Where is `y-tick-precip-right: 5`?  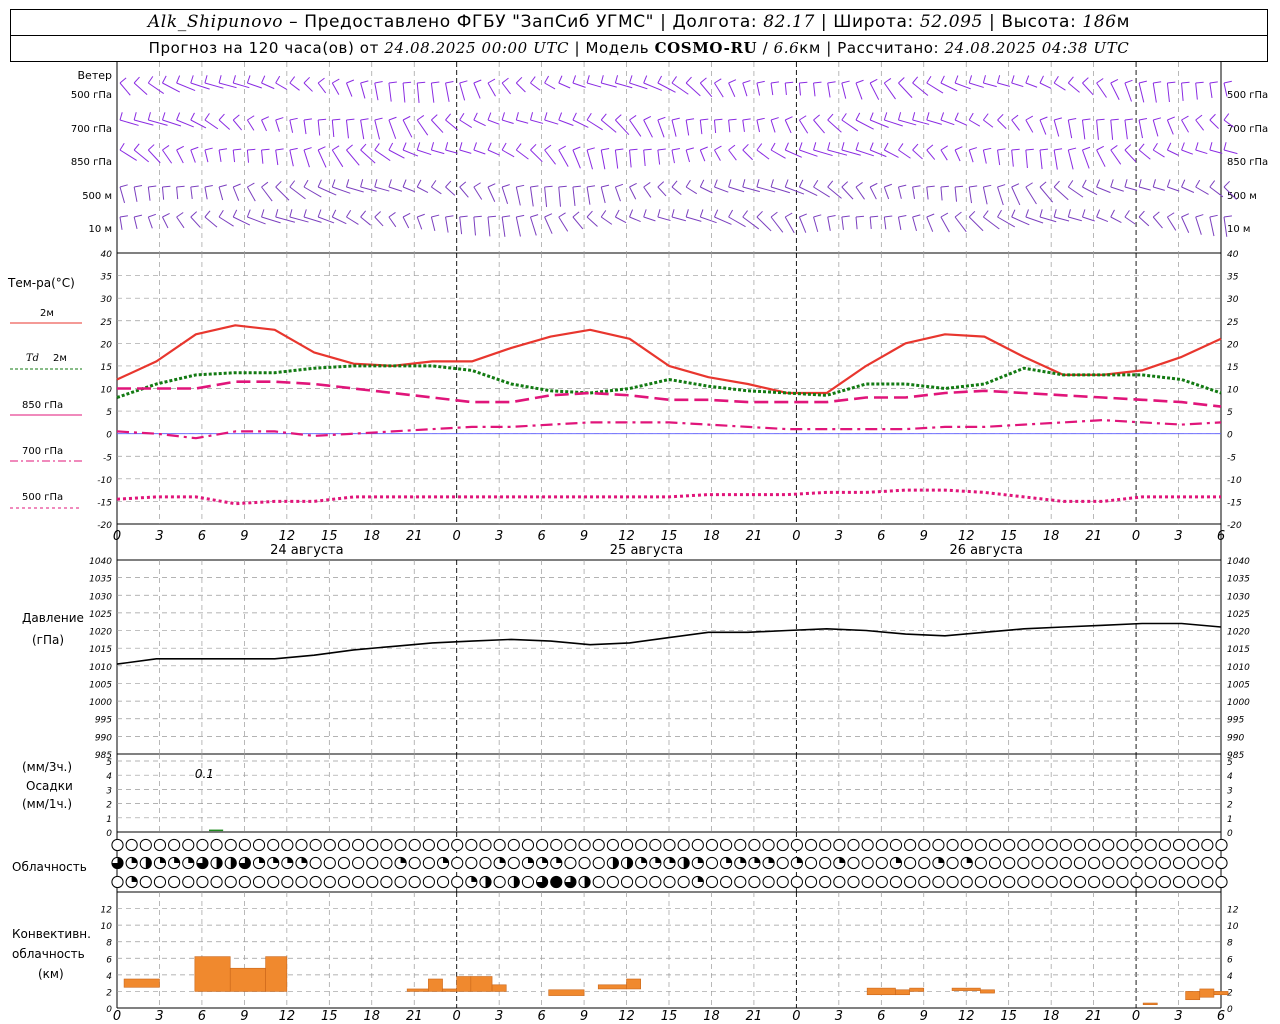
y-tick-precip-right: 5 is located at coordinates (1230, 763).